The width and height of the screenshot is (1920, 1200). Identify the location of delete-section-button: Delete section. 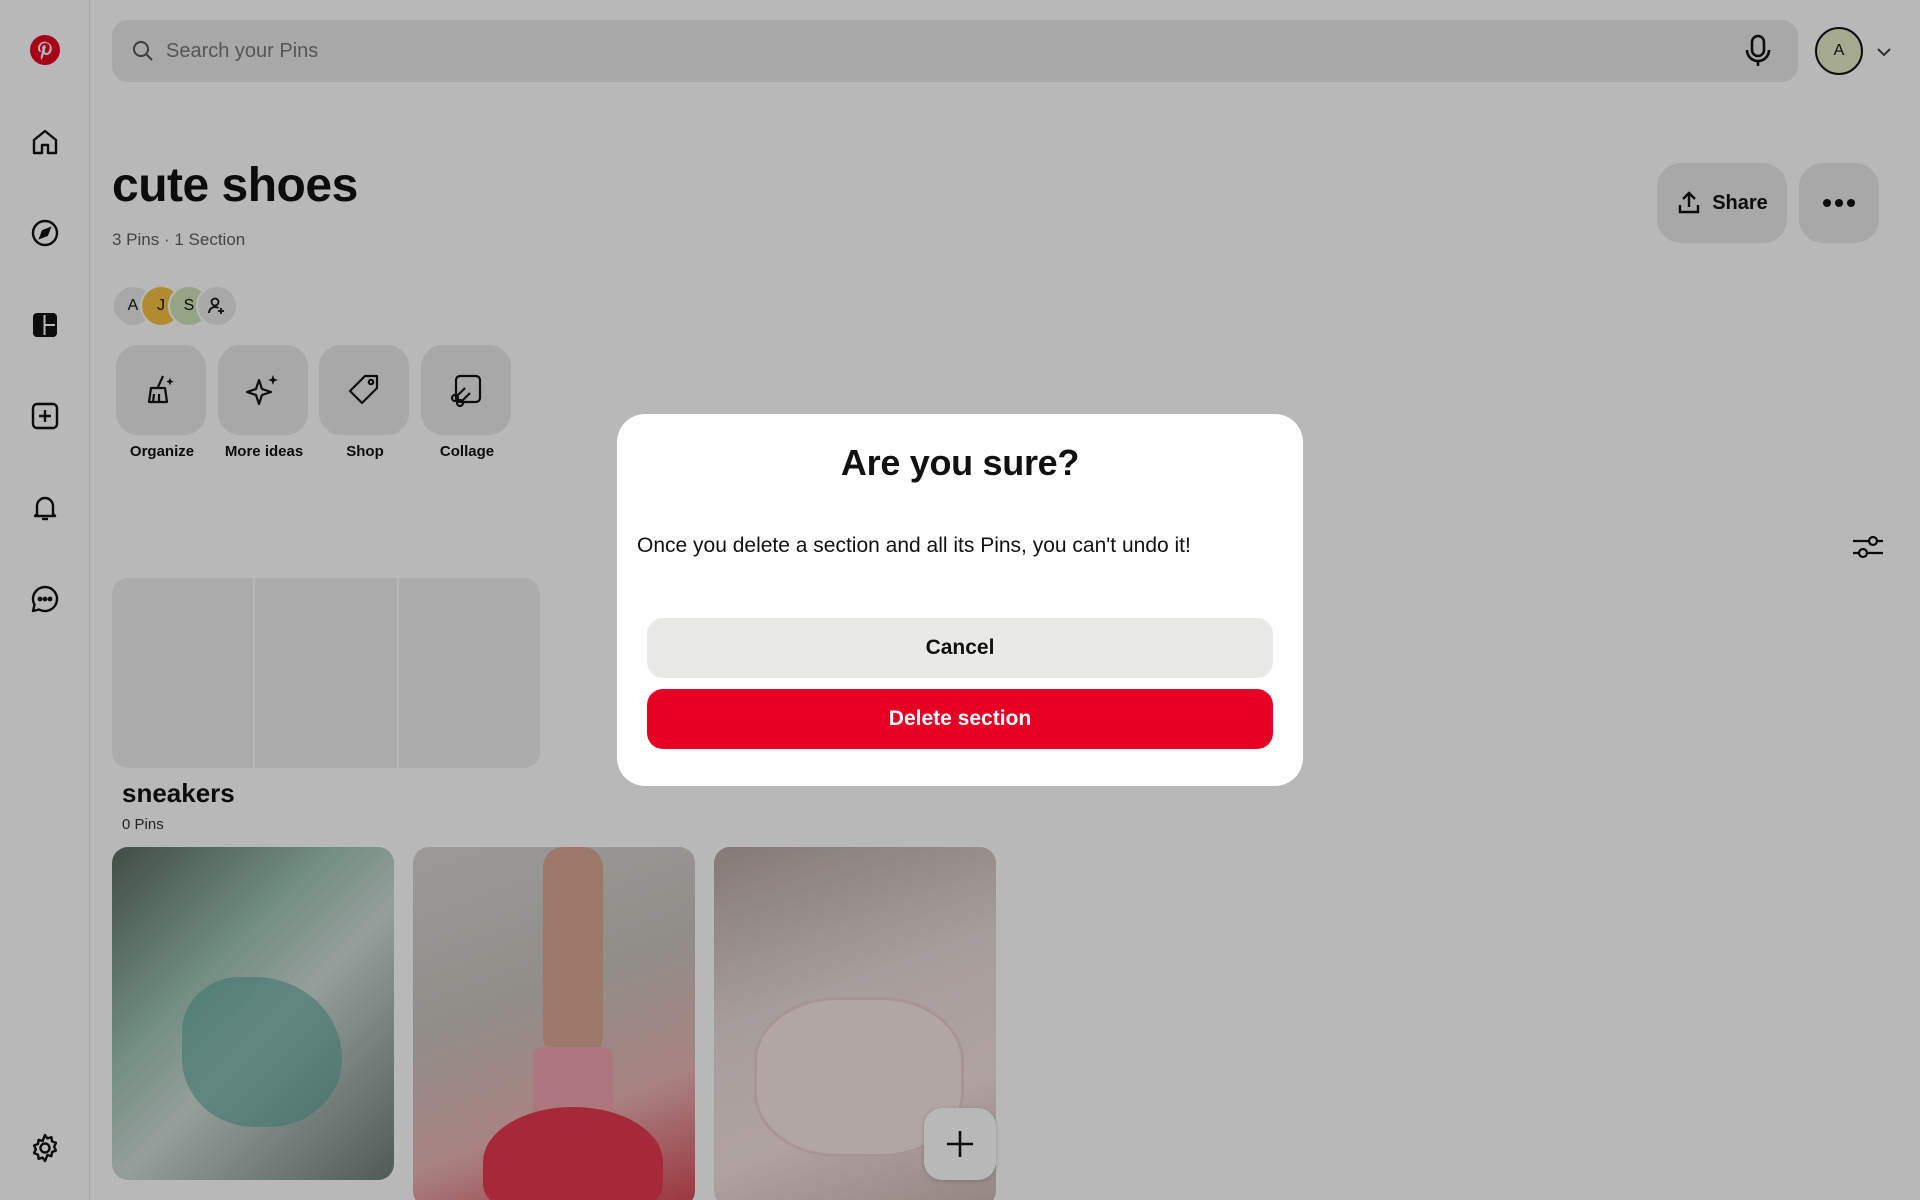
(960, 719).